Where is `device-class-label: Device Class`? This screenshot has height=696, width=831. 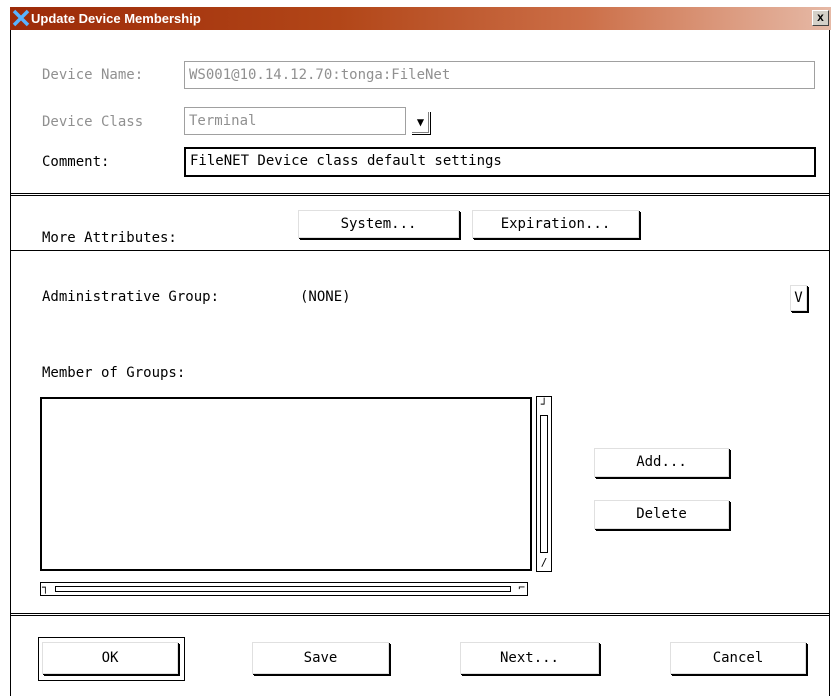 device-class-label: Device Class is located at coordinates (93, 122).